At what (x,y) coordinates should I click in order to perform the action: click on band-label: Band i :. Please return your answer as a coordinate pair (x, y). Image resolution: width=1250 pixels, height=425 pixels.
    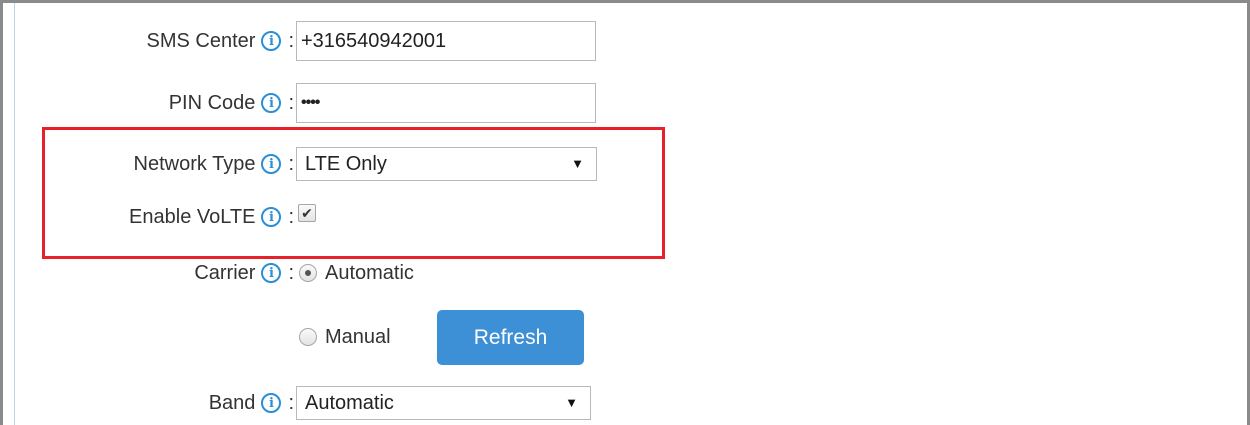
    Looking at the image, I should click on (251, 403).